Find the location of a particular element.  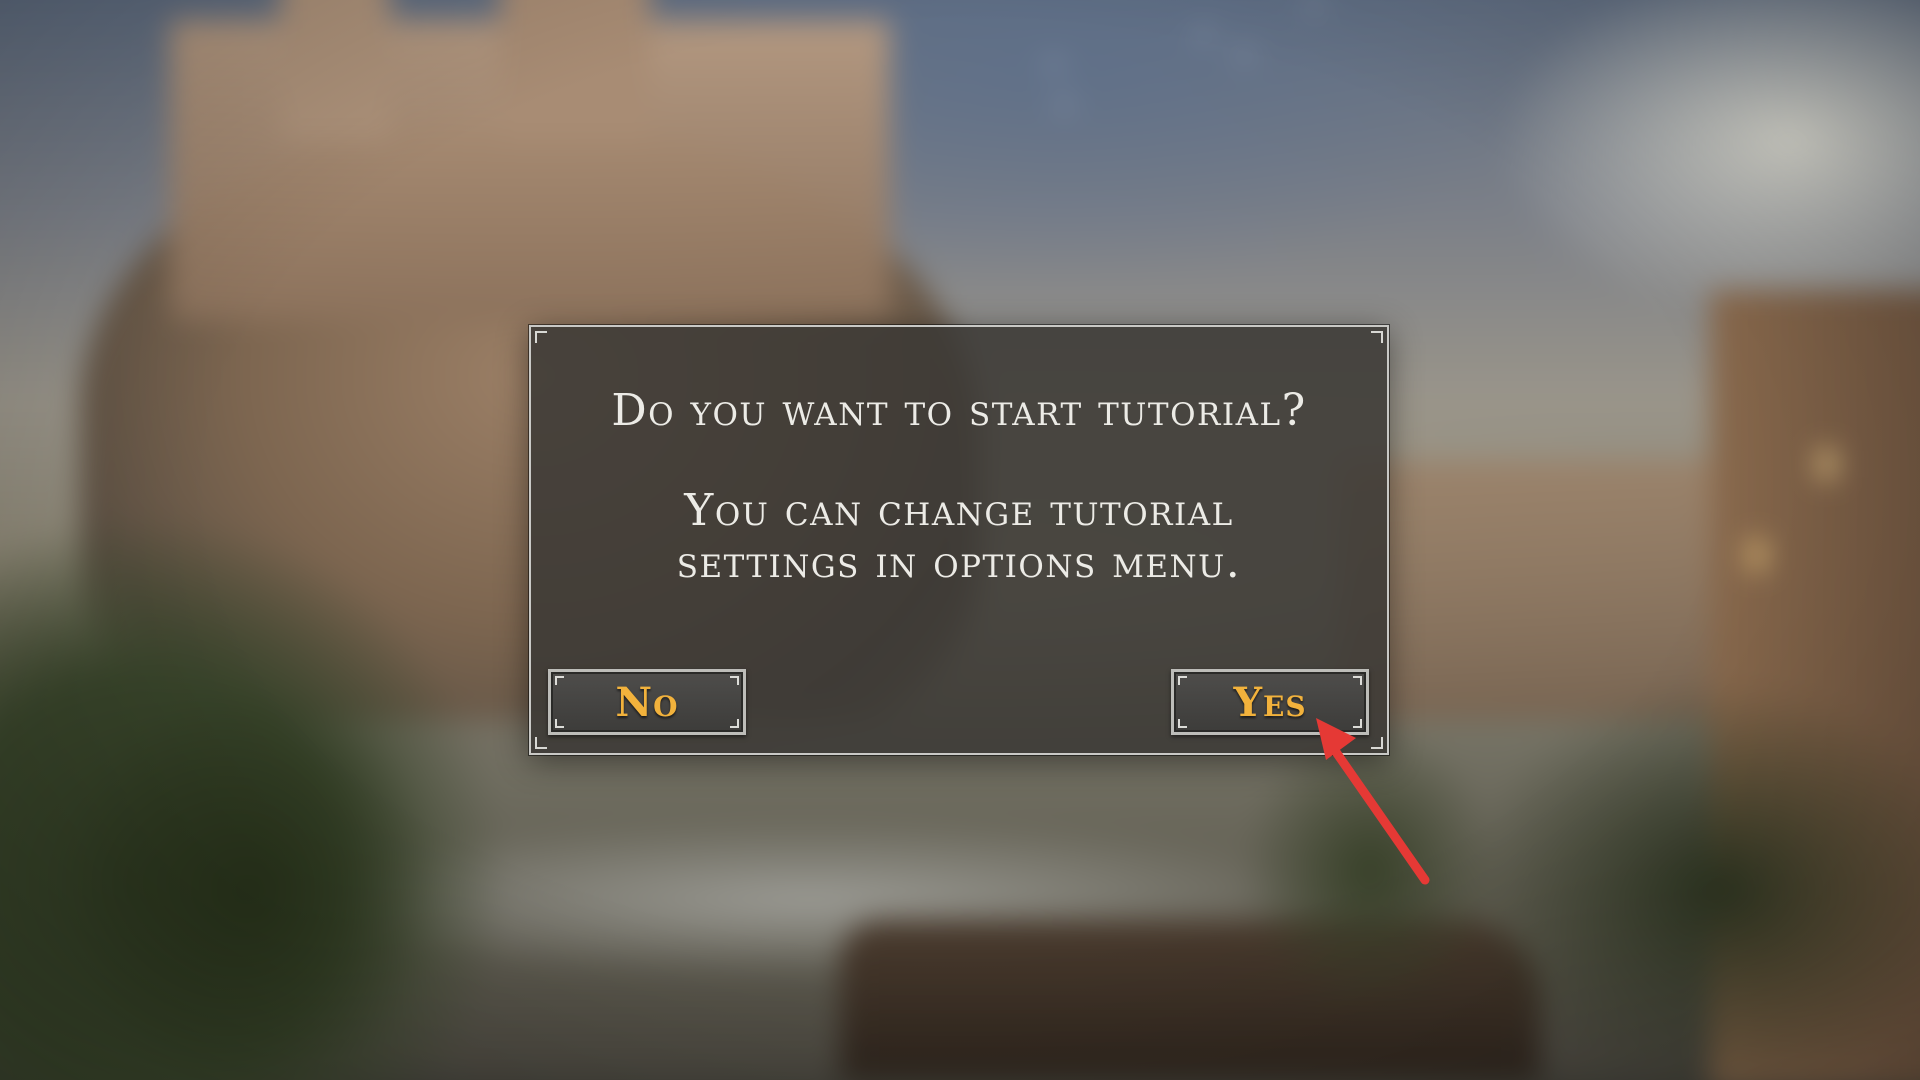

no-button-label: No is located at coordinates (647, 702).